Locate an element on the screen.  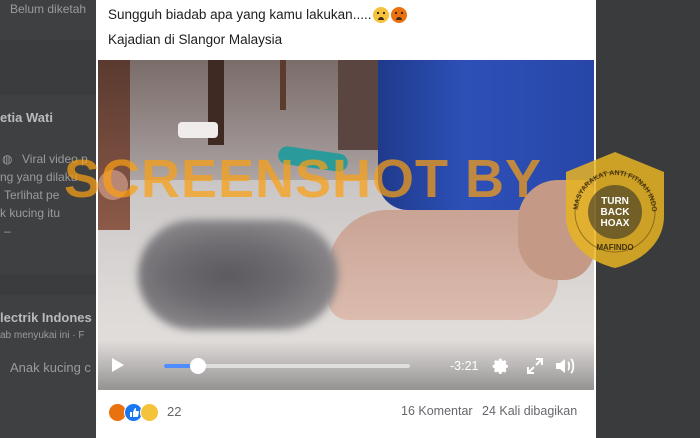
time-remaining: -3:21 is located at coordinates (464, 366).